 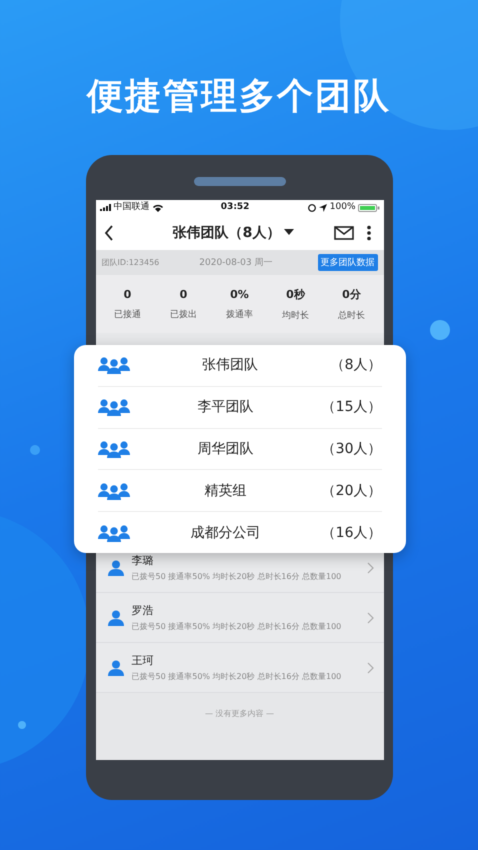 What do you see at coordinates (183, 314) in the screenshot?
I see `stat-label: 已拨出` at bounding box center [183, 314].